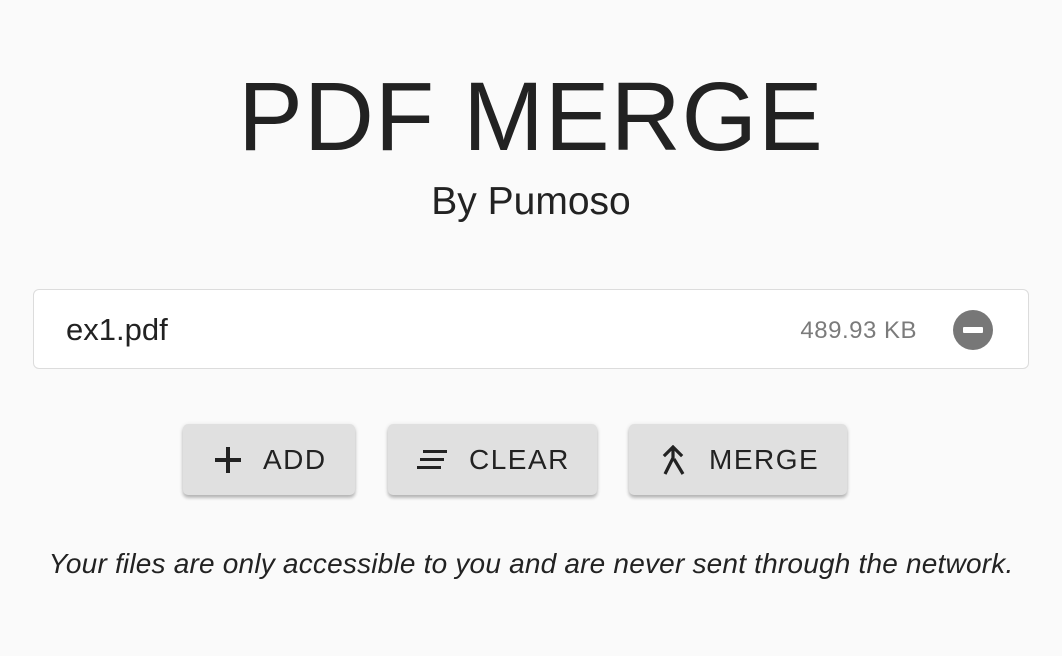 The width and height of the screenshot is (1062, 656). I want to click on add-button: ADD, so click(269, 459).